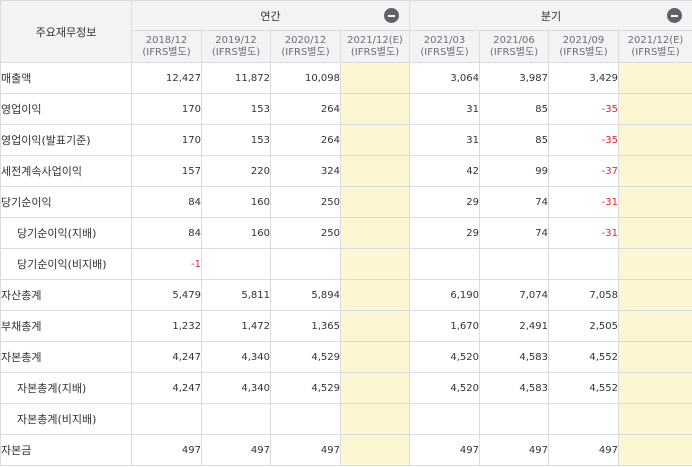  What do you see at coordinates (583, 109) in the screenshot?
I see `table-cell: -35` at bounding box center [583, 109].